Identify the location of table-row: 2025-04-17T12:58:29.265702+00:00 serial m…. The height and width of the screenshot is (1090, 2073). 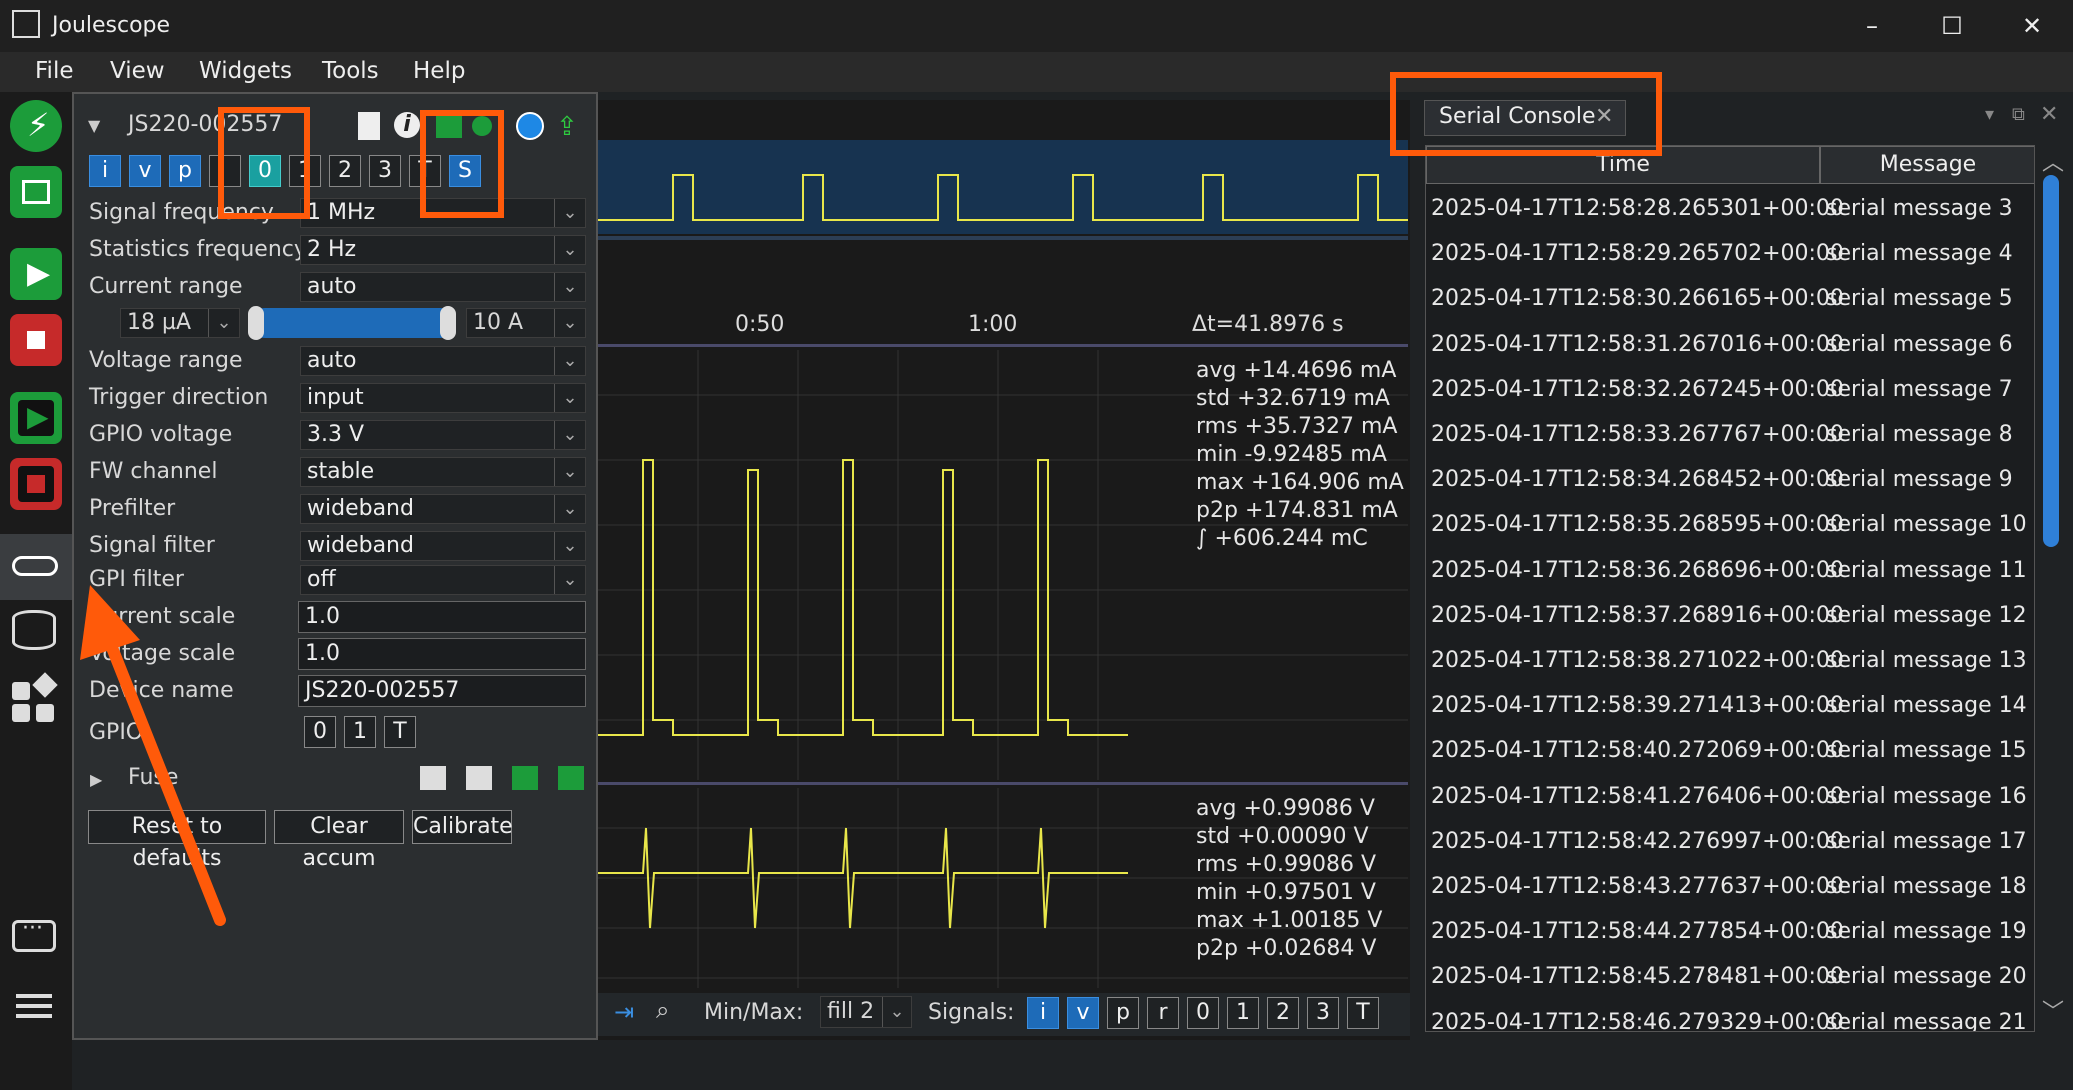
(1730, 255).